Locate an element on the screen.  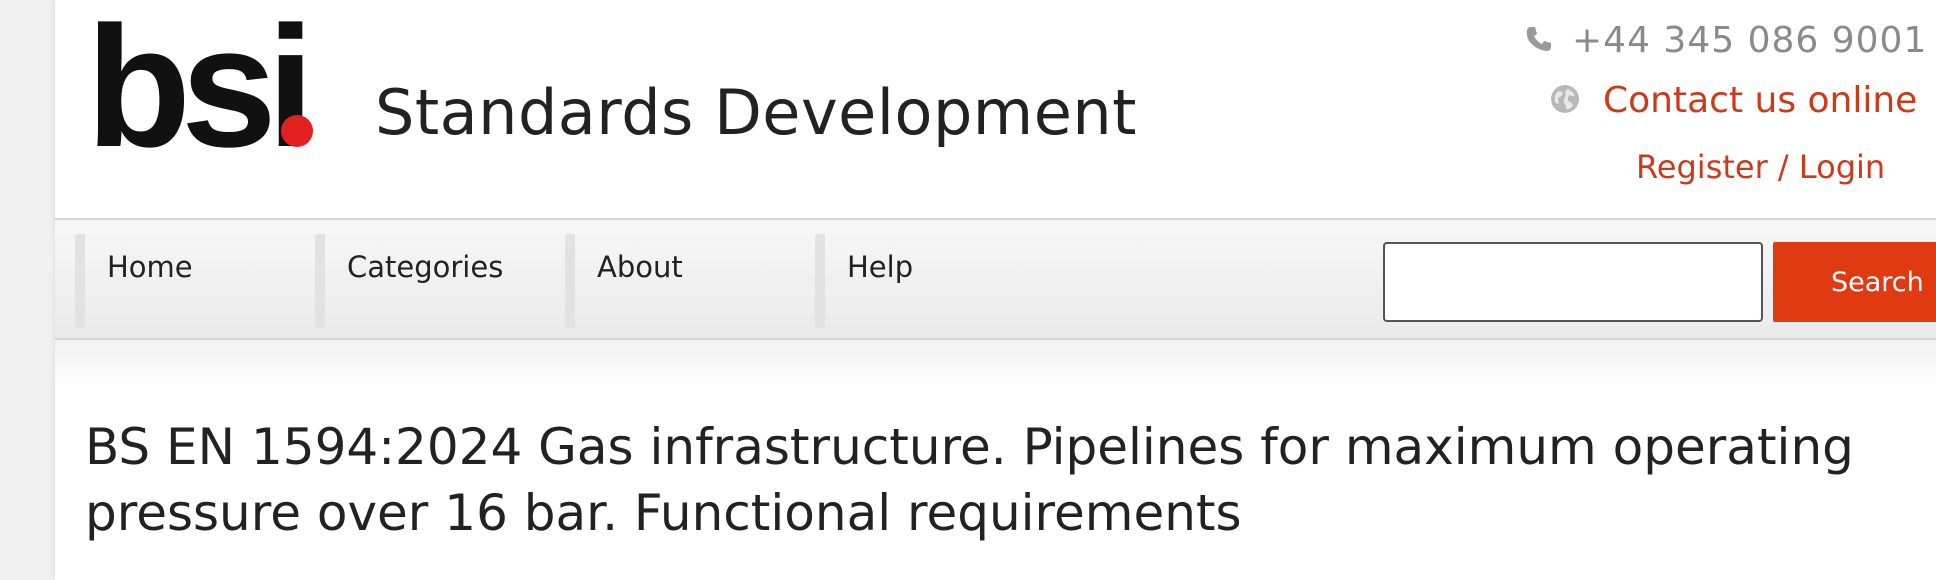
phone-row: +44 345 086 9001 is located at coordinates (1725, 40).